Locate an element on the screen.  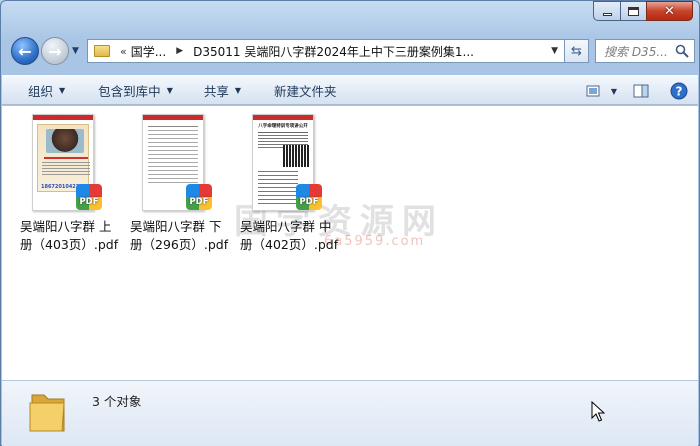
share-label: 共享 is located at coordinates (216, 91).